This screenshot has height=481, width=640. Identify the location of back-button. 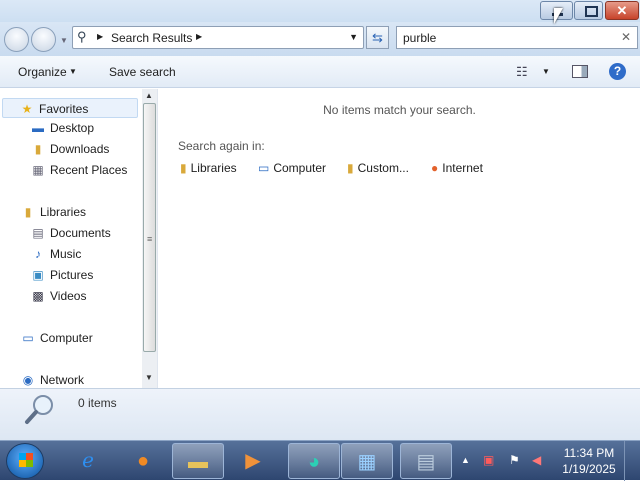
(16, 39).